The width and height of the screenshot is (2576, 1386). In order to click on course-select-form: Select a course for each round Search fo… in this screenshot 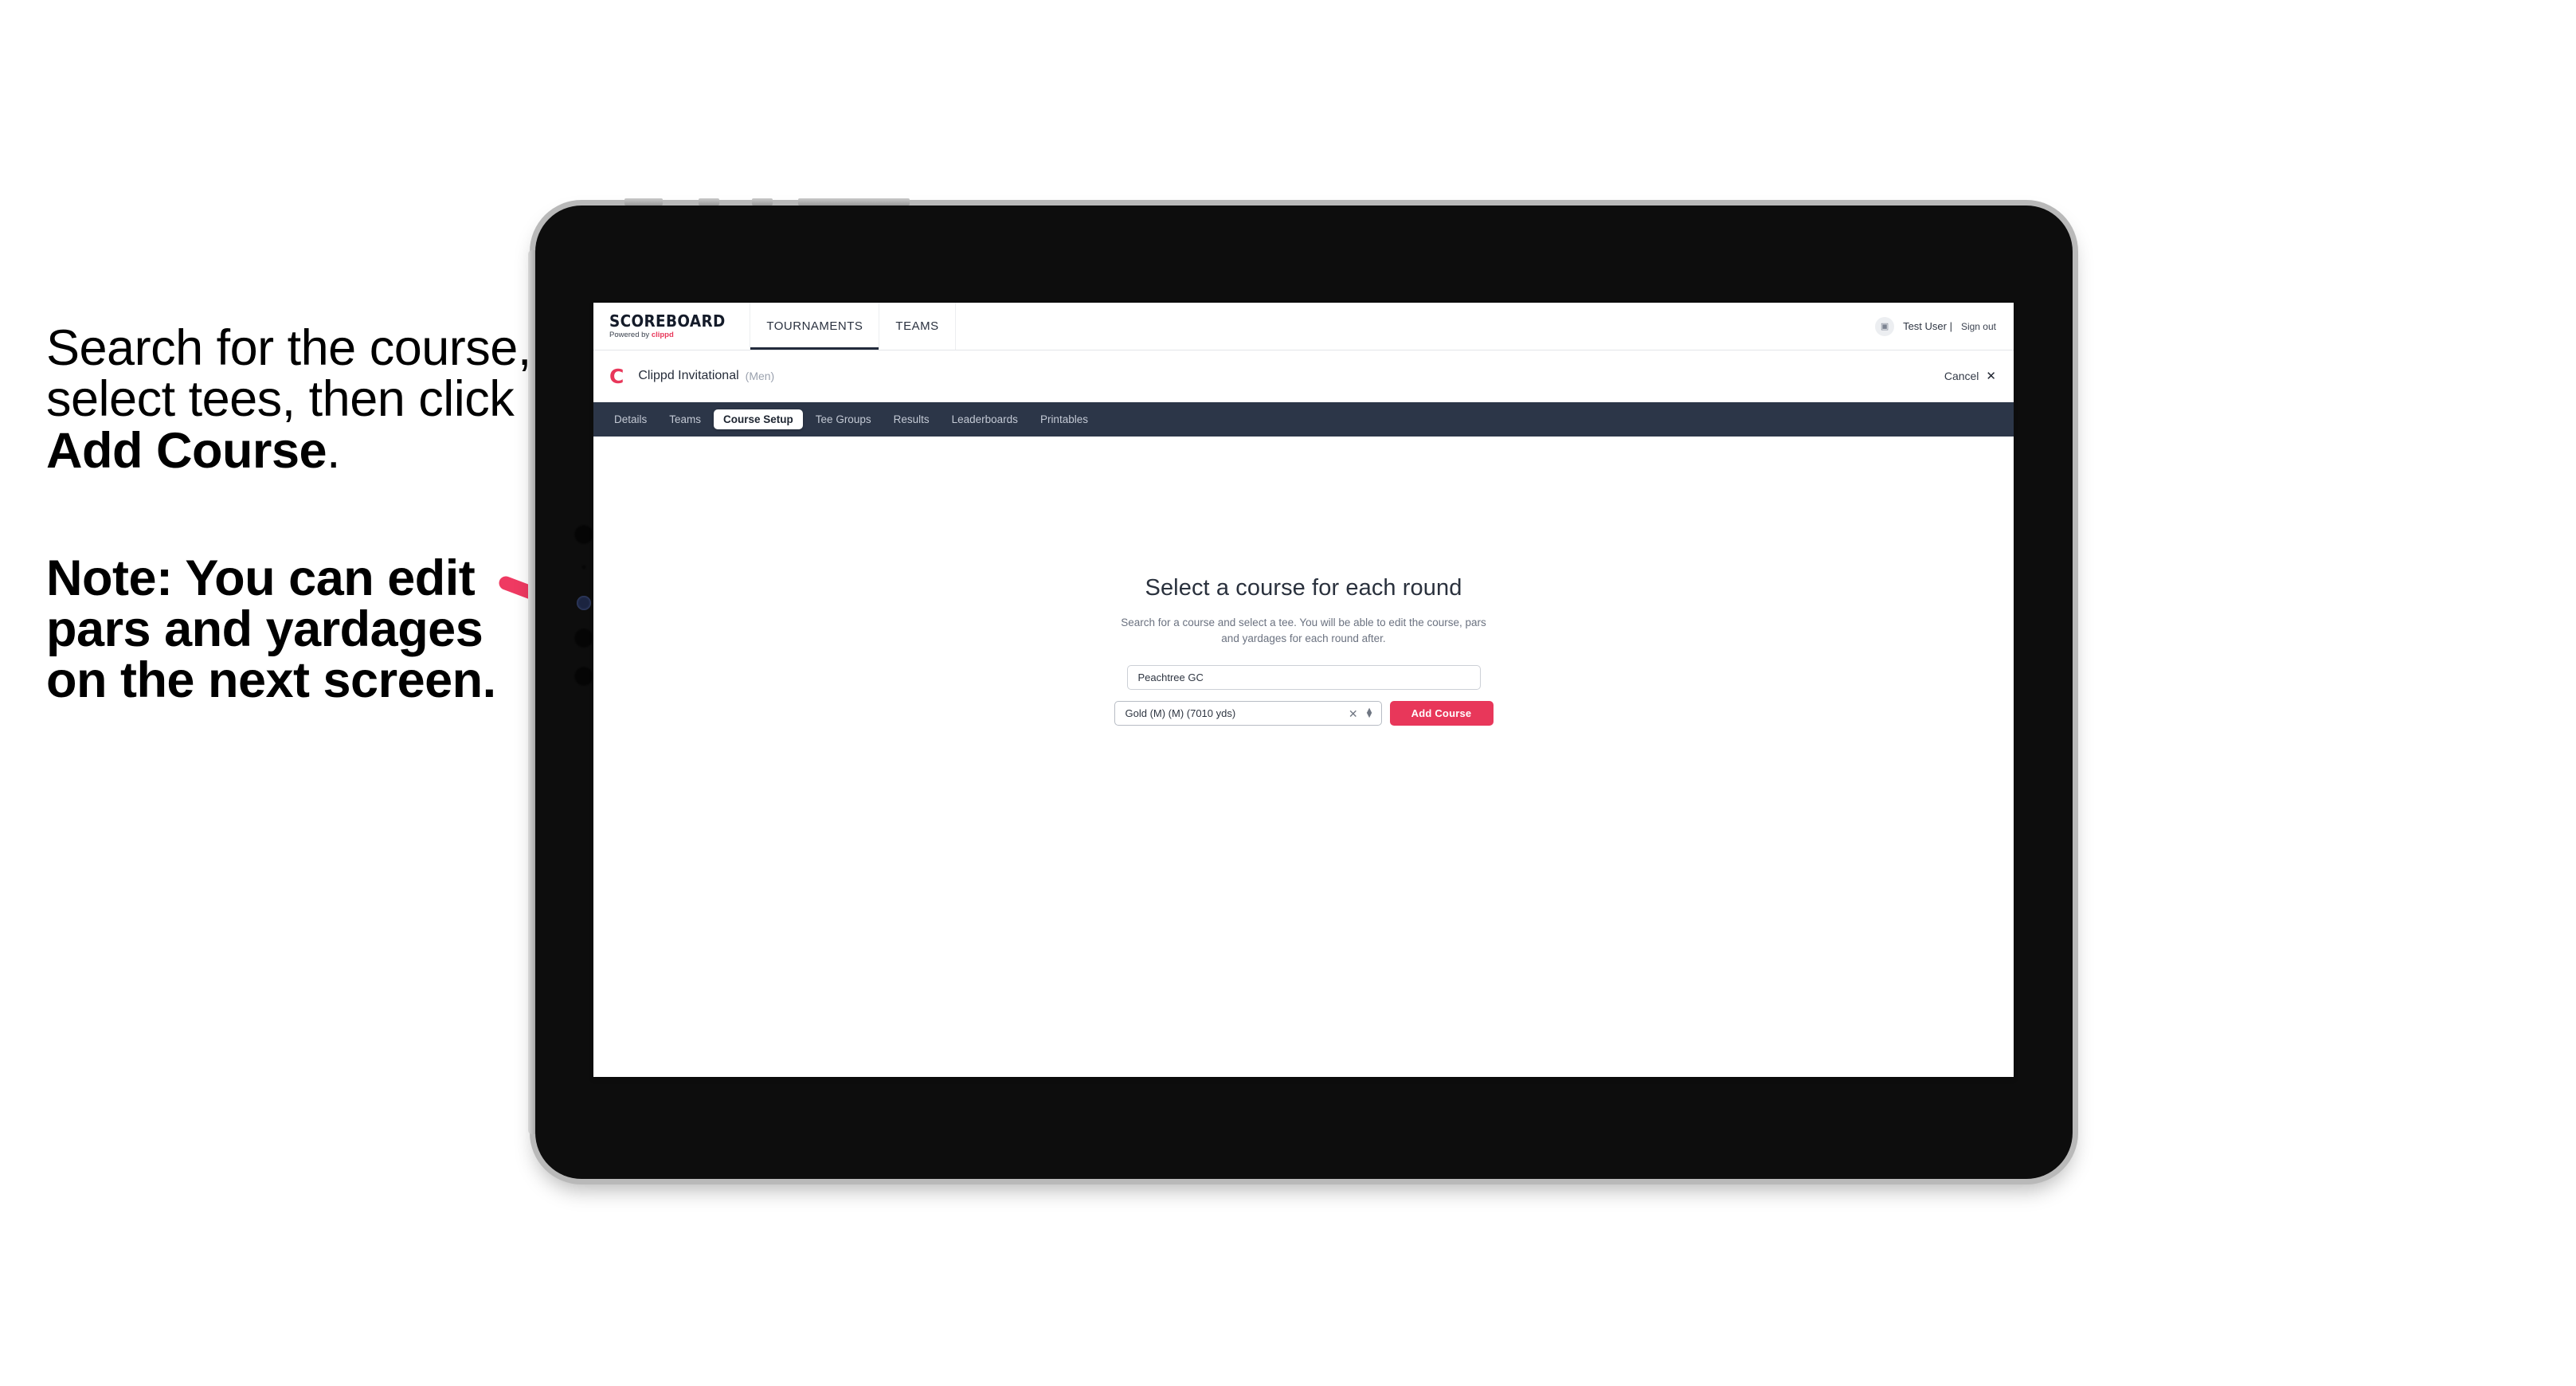, I will do `click(1304, 826)`.